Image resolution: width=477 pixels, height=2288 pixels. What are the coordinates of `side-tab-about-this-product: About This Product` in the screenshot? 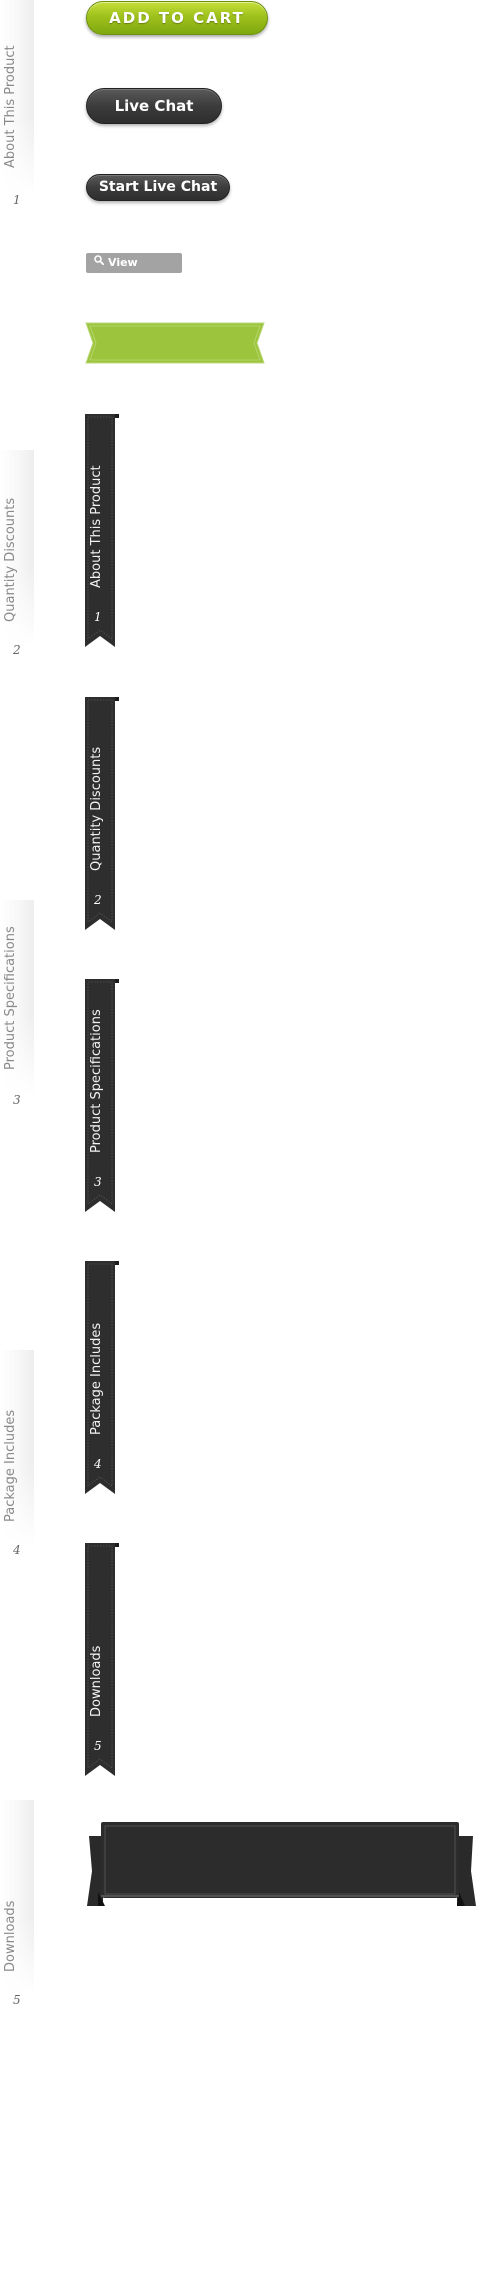 It's located at (17, 98).